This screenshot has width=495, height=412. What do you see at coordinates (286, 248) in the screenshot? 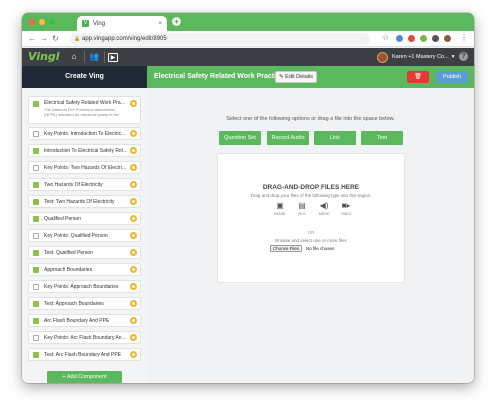
I see `choose-files-button: Choose Files` at bounding box center [286, 248].